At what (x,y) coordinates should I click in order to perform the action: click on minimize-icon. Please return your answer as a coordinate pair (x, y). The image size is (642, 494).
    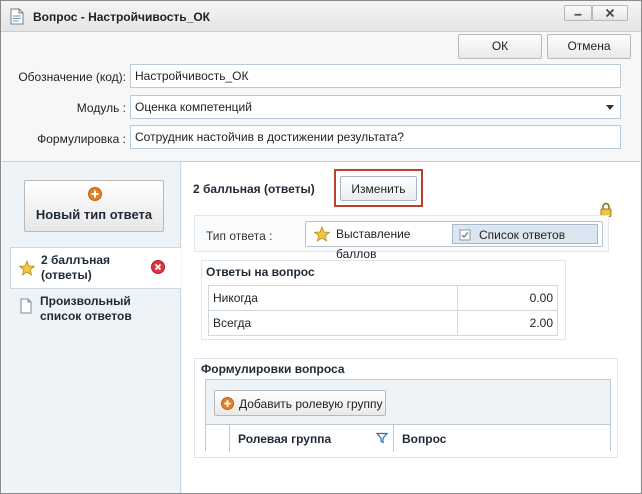
    Looking at the image, I should click on (578, 14).